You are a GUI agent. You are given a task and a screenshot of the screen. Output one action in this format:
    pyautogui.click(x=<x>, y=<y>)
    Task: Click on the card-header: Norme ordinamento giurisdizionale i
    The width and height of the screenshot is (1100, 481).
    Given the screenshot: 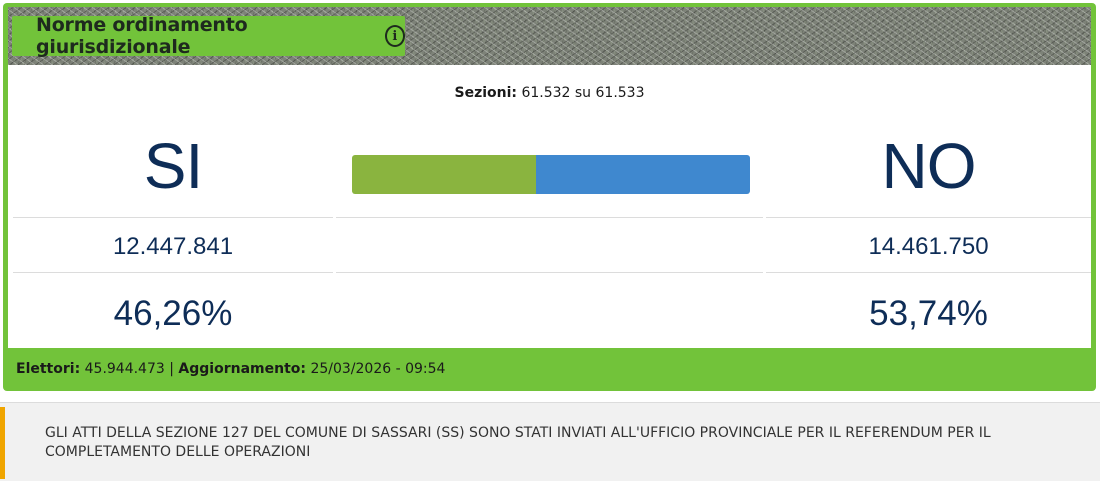 What is the action you would take?
    pyautogui.click(x=549, y=36)
    